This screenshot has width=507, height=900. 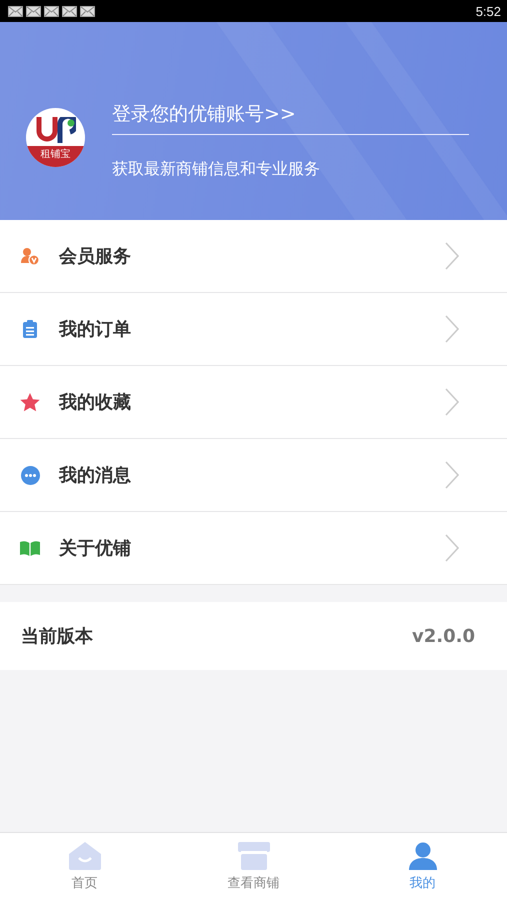 I want to click on menu-item: 我的消息, so click(x=253, y=475).